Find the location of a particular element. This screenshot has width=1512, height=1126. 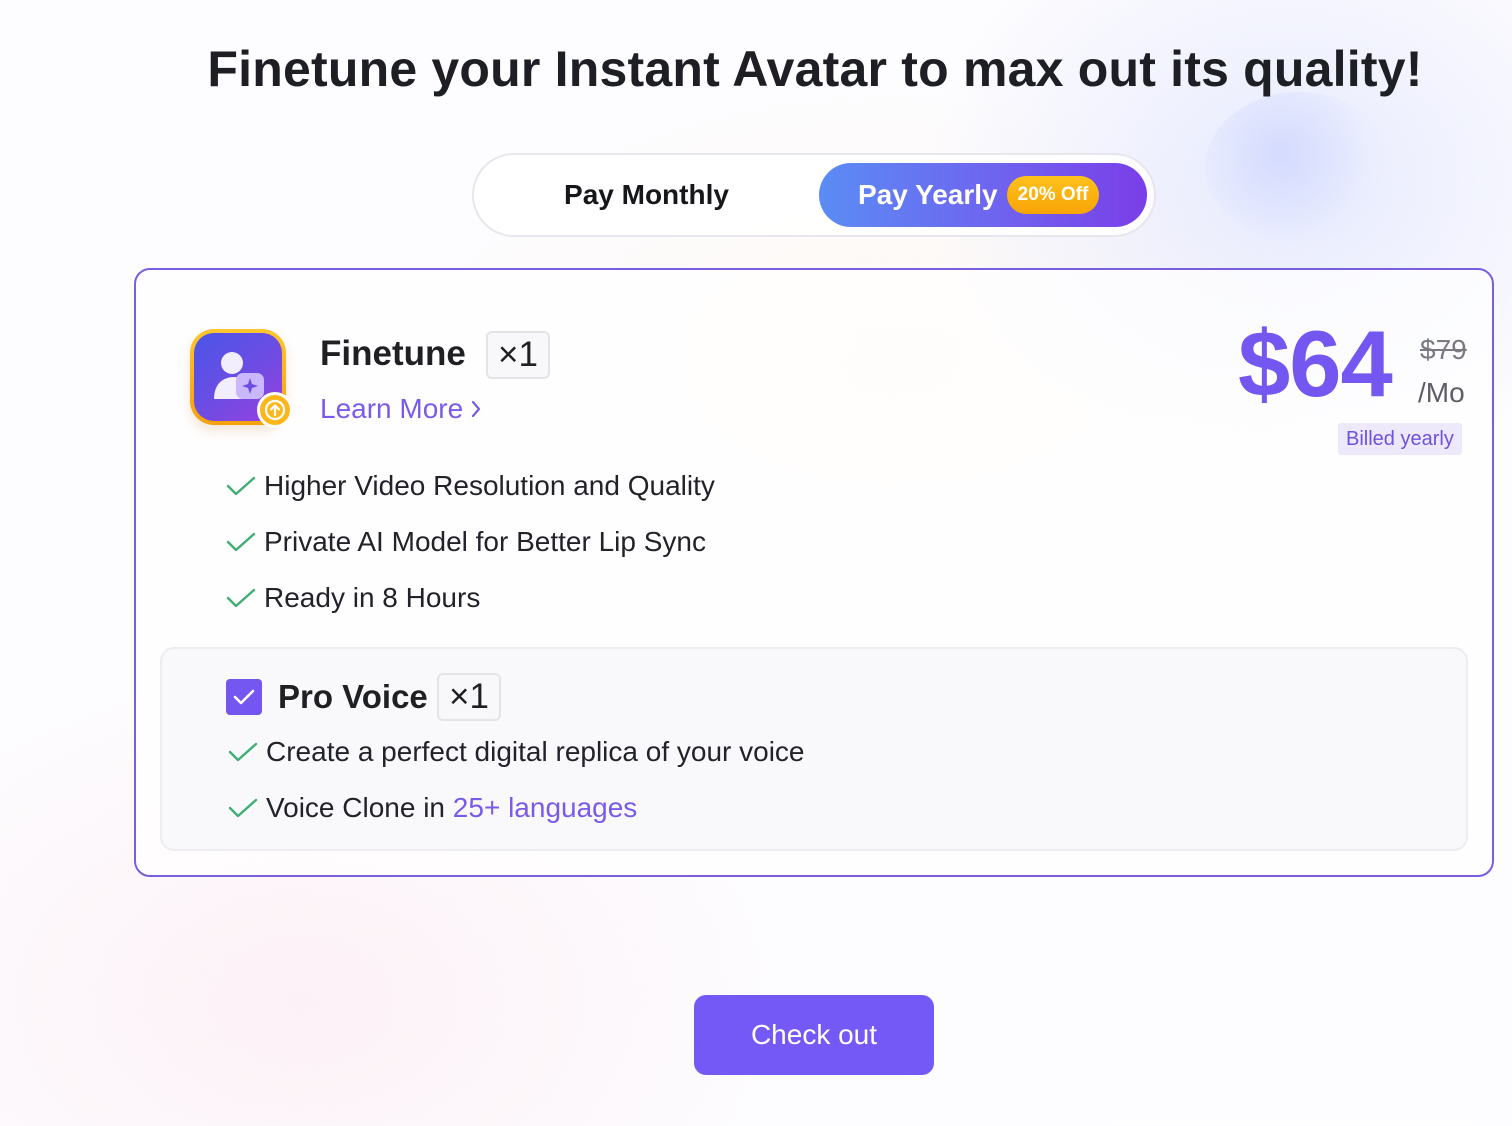

background-decoration is located at coordinates (1300, 167).